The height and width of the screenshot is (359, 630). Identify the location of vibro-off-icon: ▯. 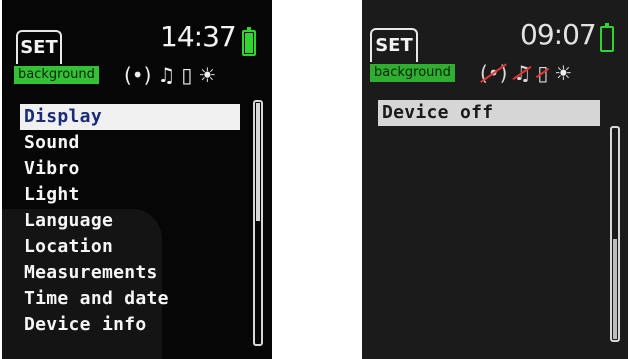
(543, 73).